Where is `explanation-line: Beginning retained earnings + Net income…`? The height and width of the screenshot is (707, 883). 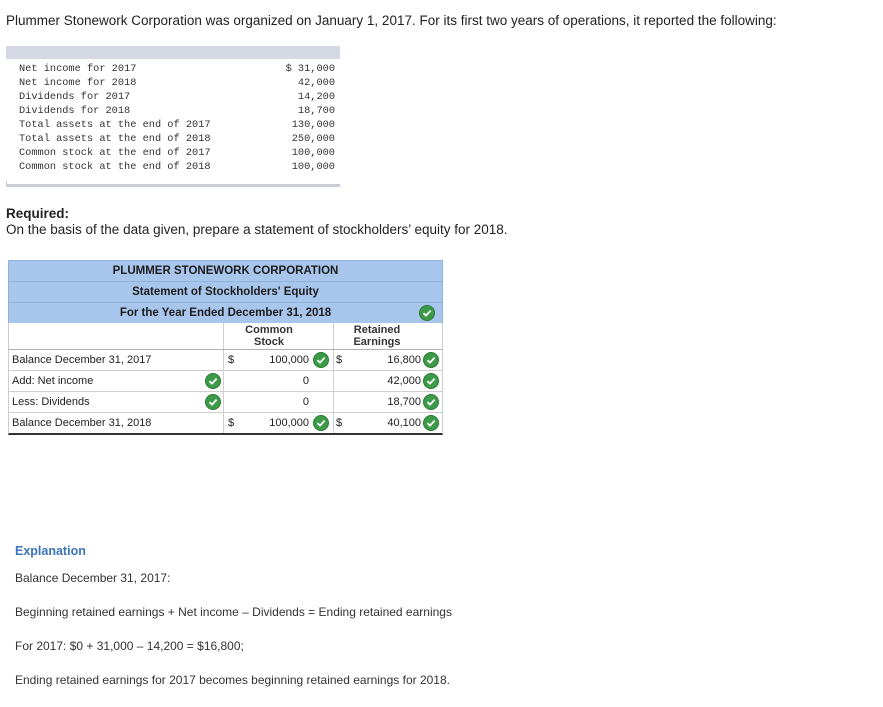 explanation-line: Beginning retained earnings + Net income… is located at coordinates (233, 612).